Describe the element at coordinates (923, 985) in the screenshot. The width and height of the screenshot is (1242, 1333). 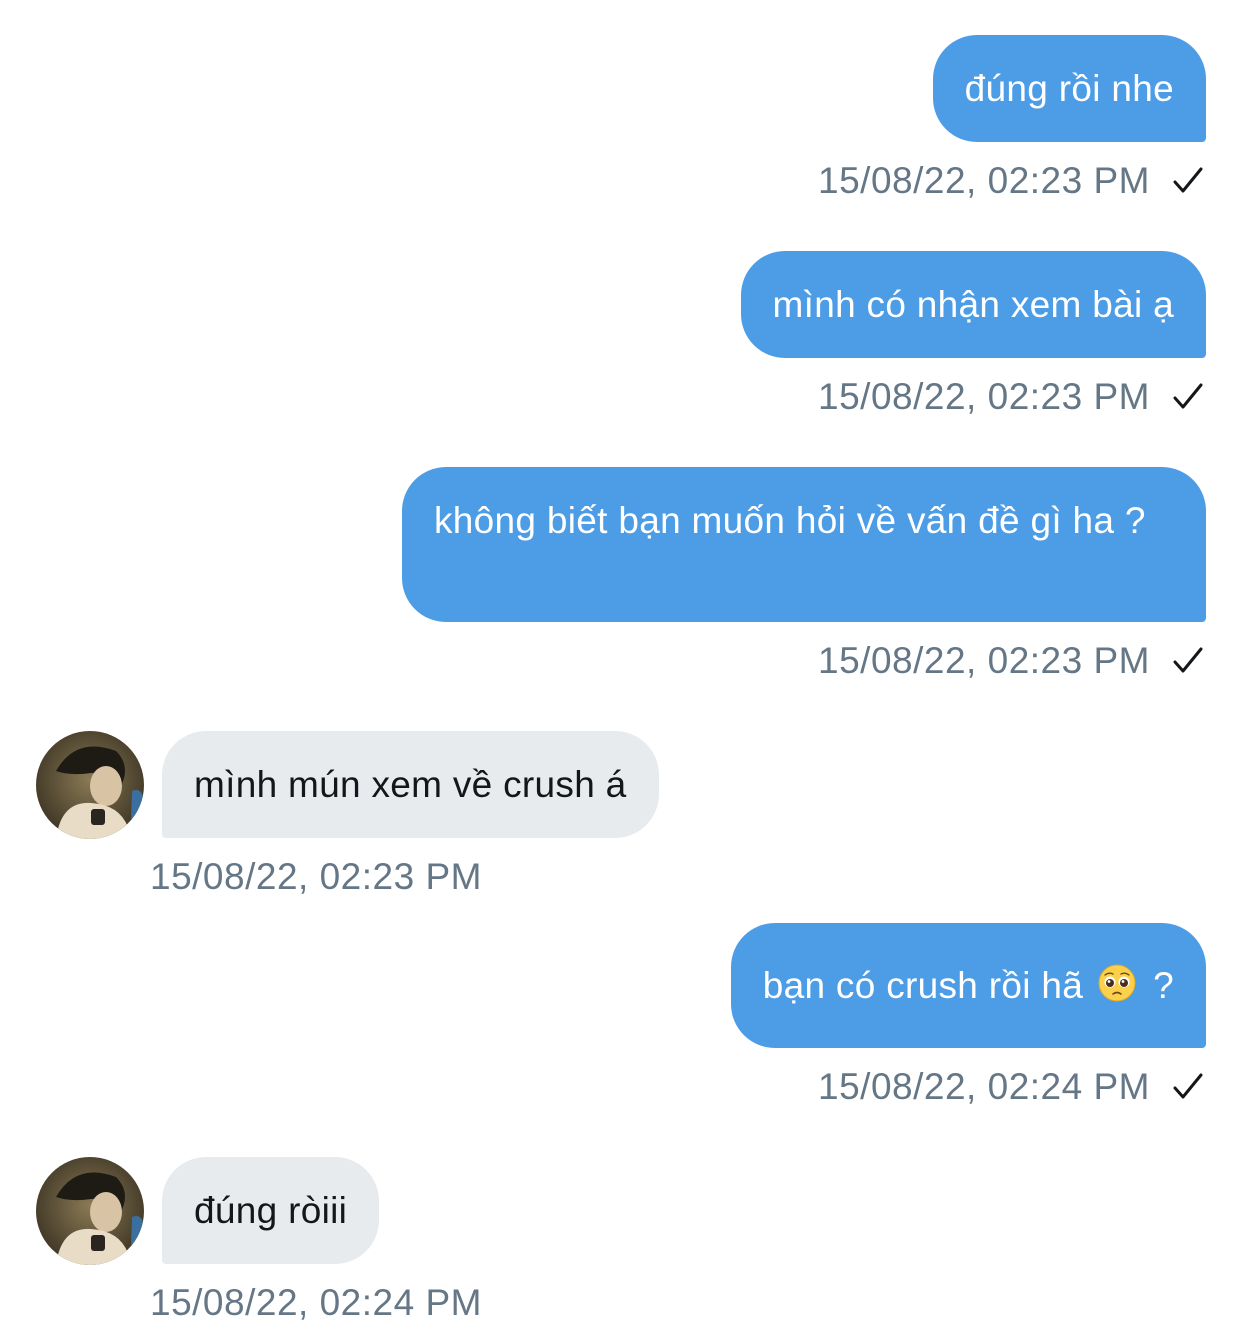
I see `message-text: bạn có crush rồi hã` at that location.